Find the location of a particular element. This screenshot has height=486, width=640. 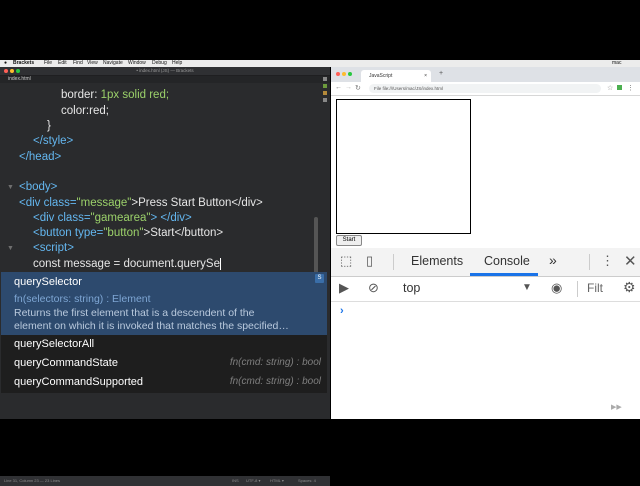

editor-file-tab: index.html is located at coordinates (165, 79).